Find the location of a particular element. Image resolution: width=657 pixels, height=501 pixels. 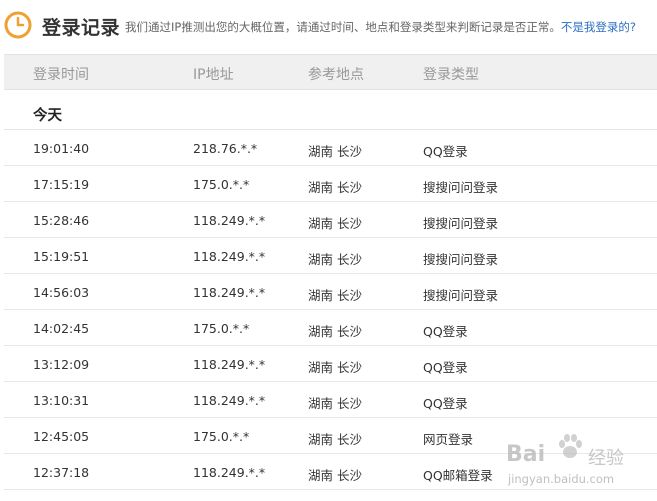

table-row: 14:56:03 118.249.*.* 湖南 长沙 搜搜问问登录 is located at coordinates (330, 292).